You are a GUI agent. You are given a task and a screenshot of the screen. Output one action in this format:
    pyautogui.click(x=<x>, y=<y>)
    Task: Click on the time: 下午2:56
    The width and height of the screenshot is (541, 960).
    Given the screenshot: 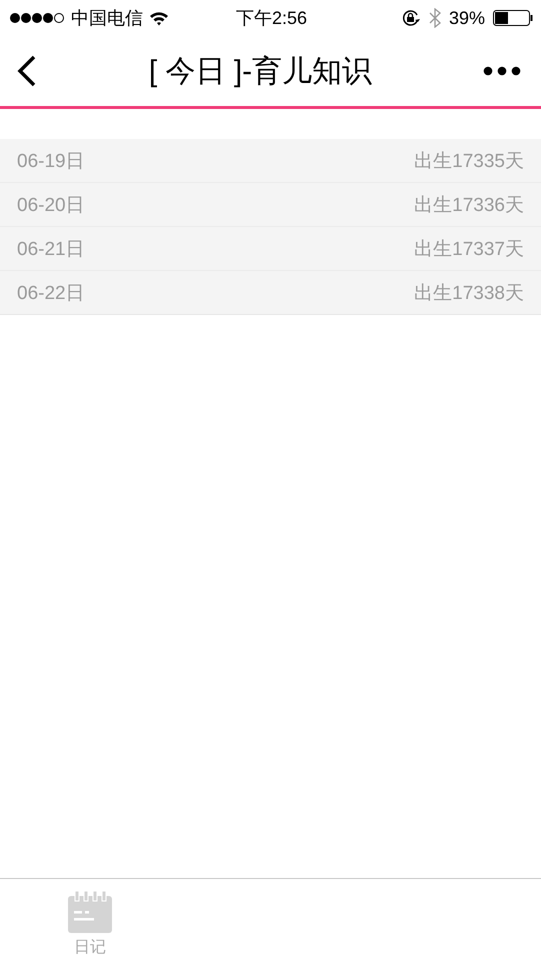 What is the action you would take?
    pyautogui.click(x=272, y=18)
    